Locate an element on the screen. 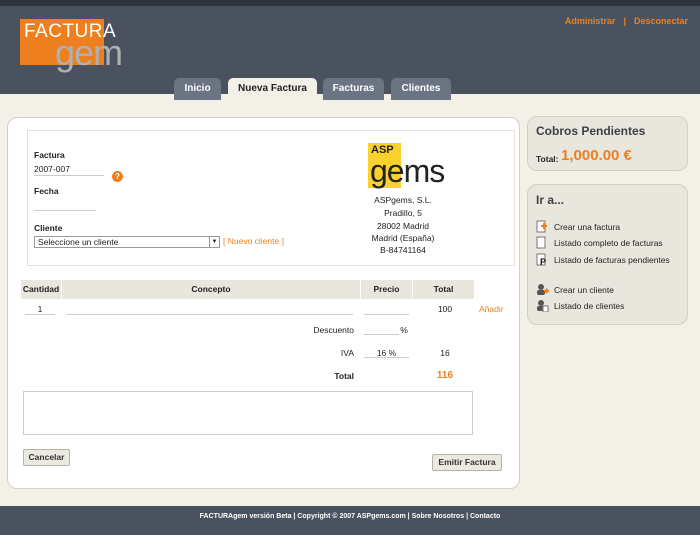  pending-payments-title: Cobros Pendientes is located at coordinates (591, 131).